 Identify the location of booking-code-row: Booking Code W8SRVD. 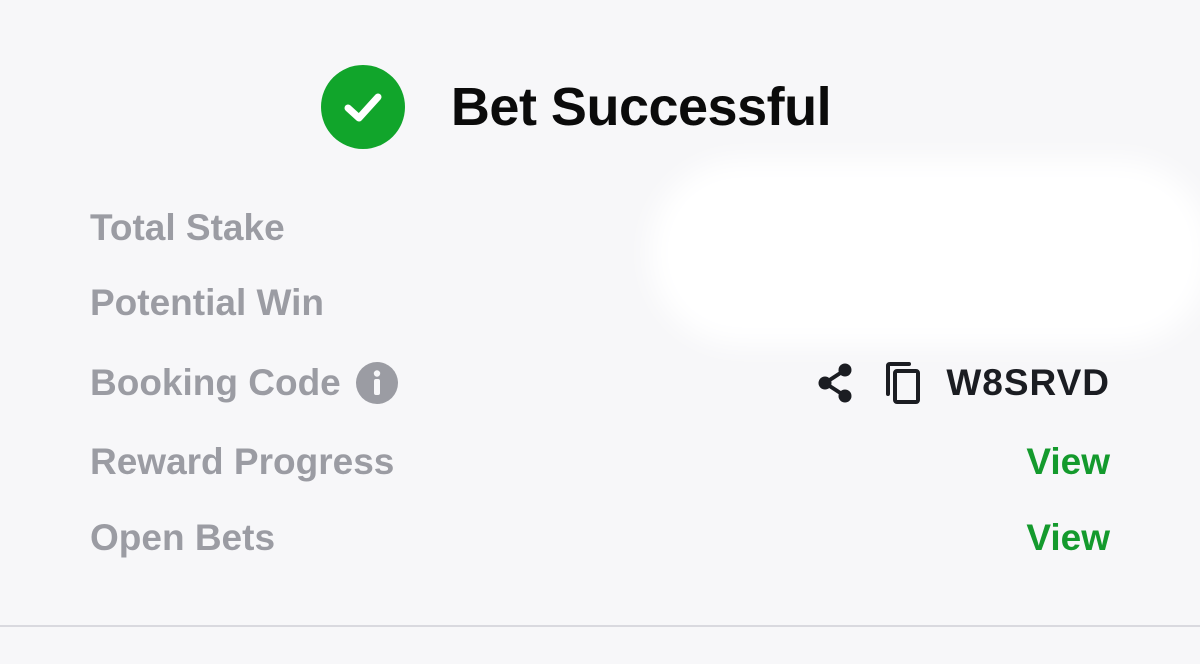
(600, 383).